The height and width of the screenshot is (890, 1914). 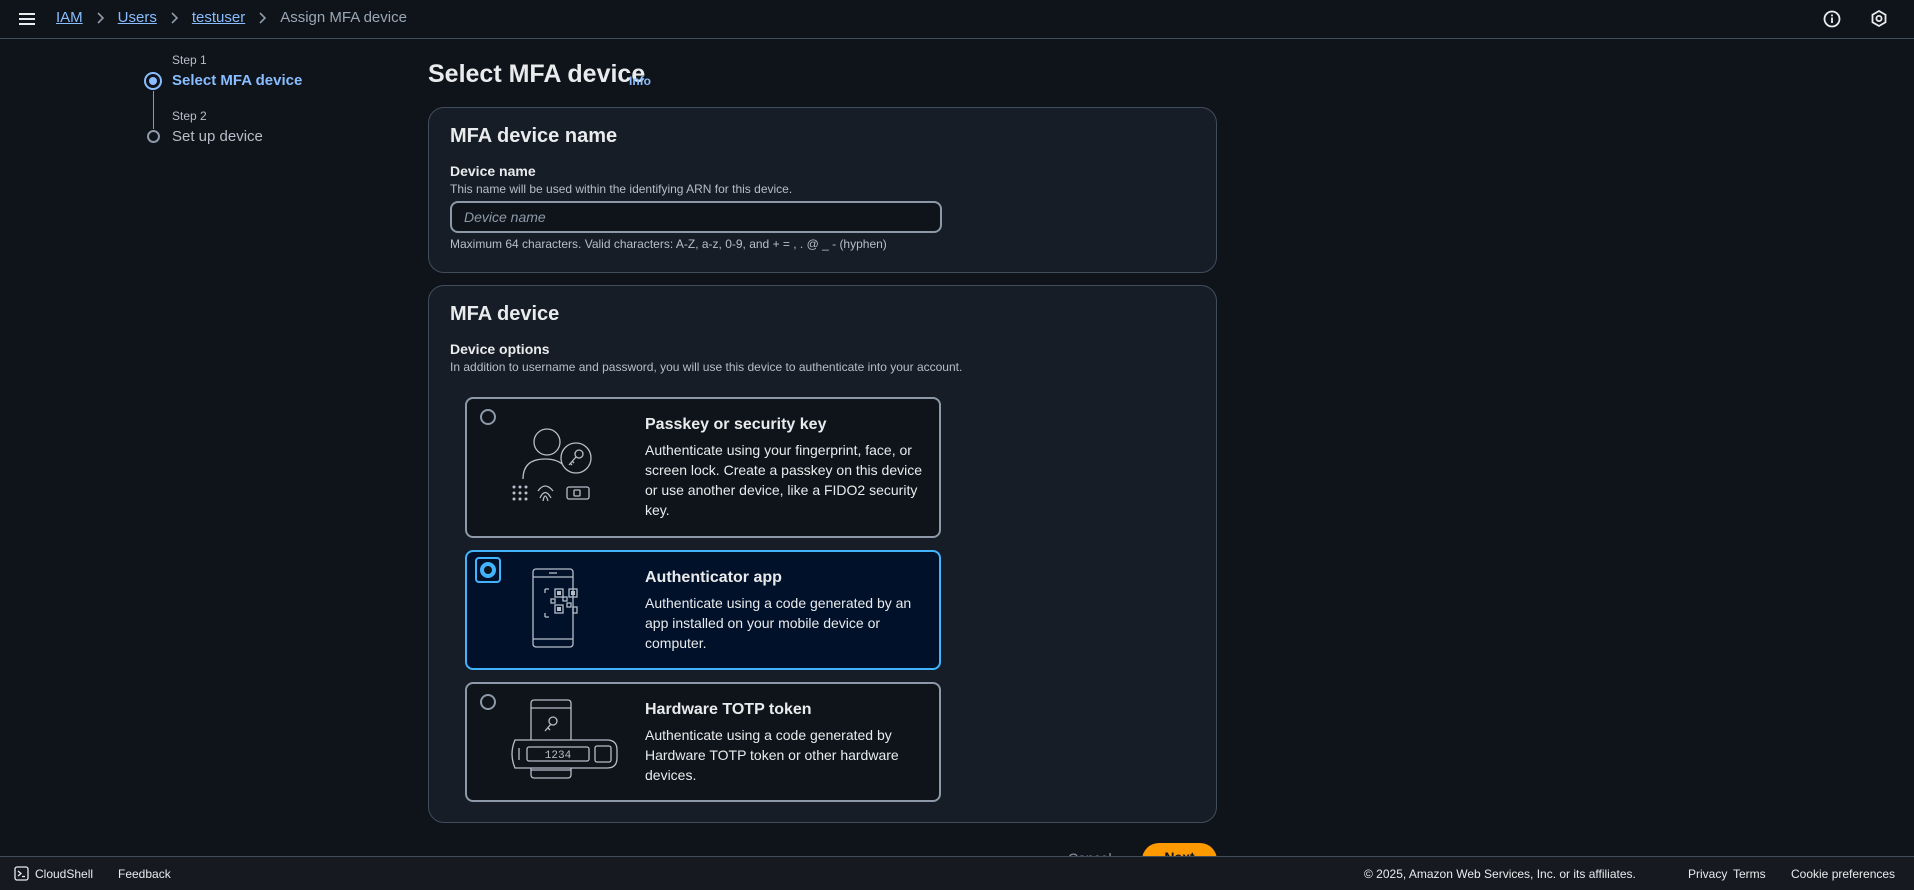 What do you see at coordinates (713, 577) in the screenshot?
I see `option-title: Authenticator app` at bounding box center [713, 577].